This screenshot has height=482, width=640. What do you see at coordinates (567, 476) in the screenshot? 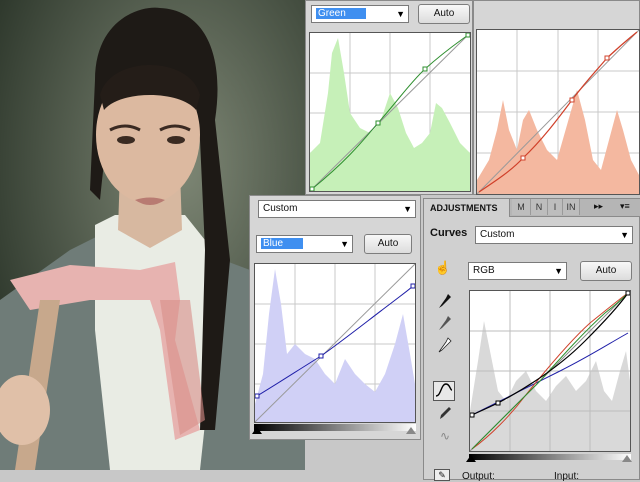
I see `input-label: Input:` at bounding box center [567, 476].